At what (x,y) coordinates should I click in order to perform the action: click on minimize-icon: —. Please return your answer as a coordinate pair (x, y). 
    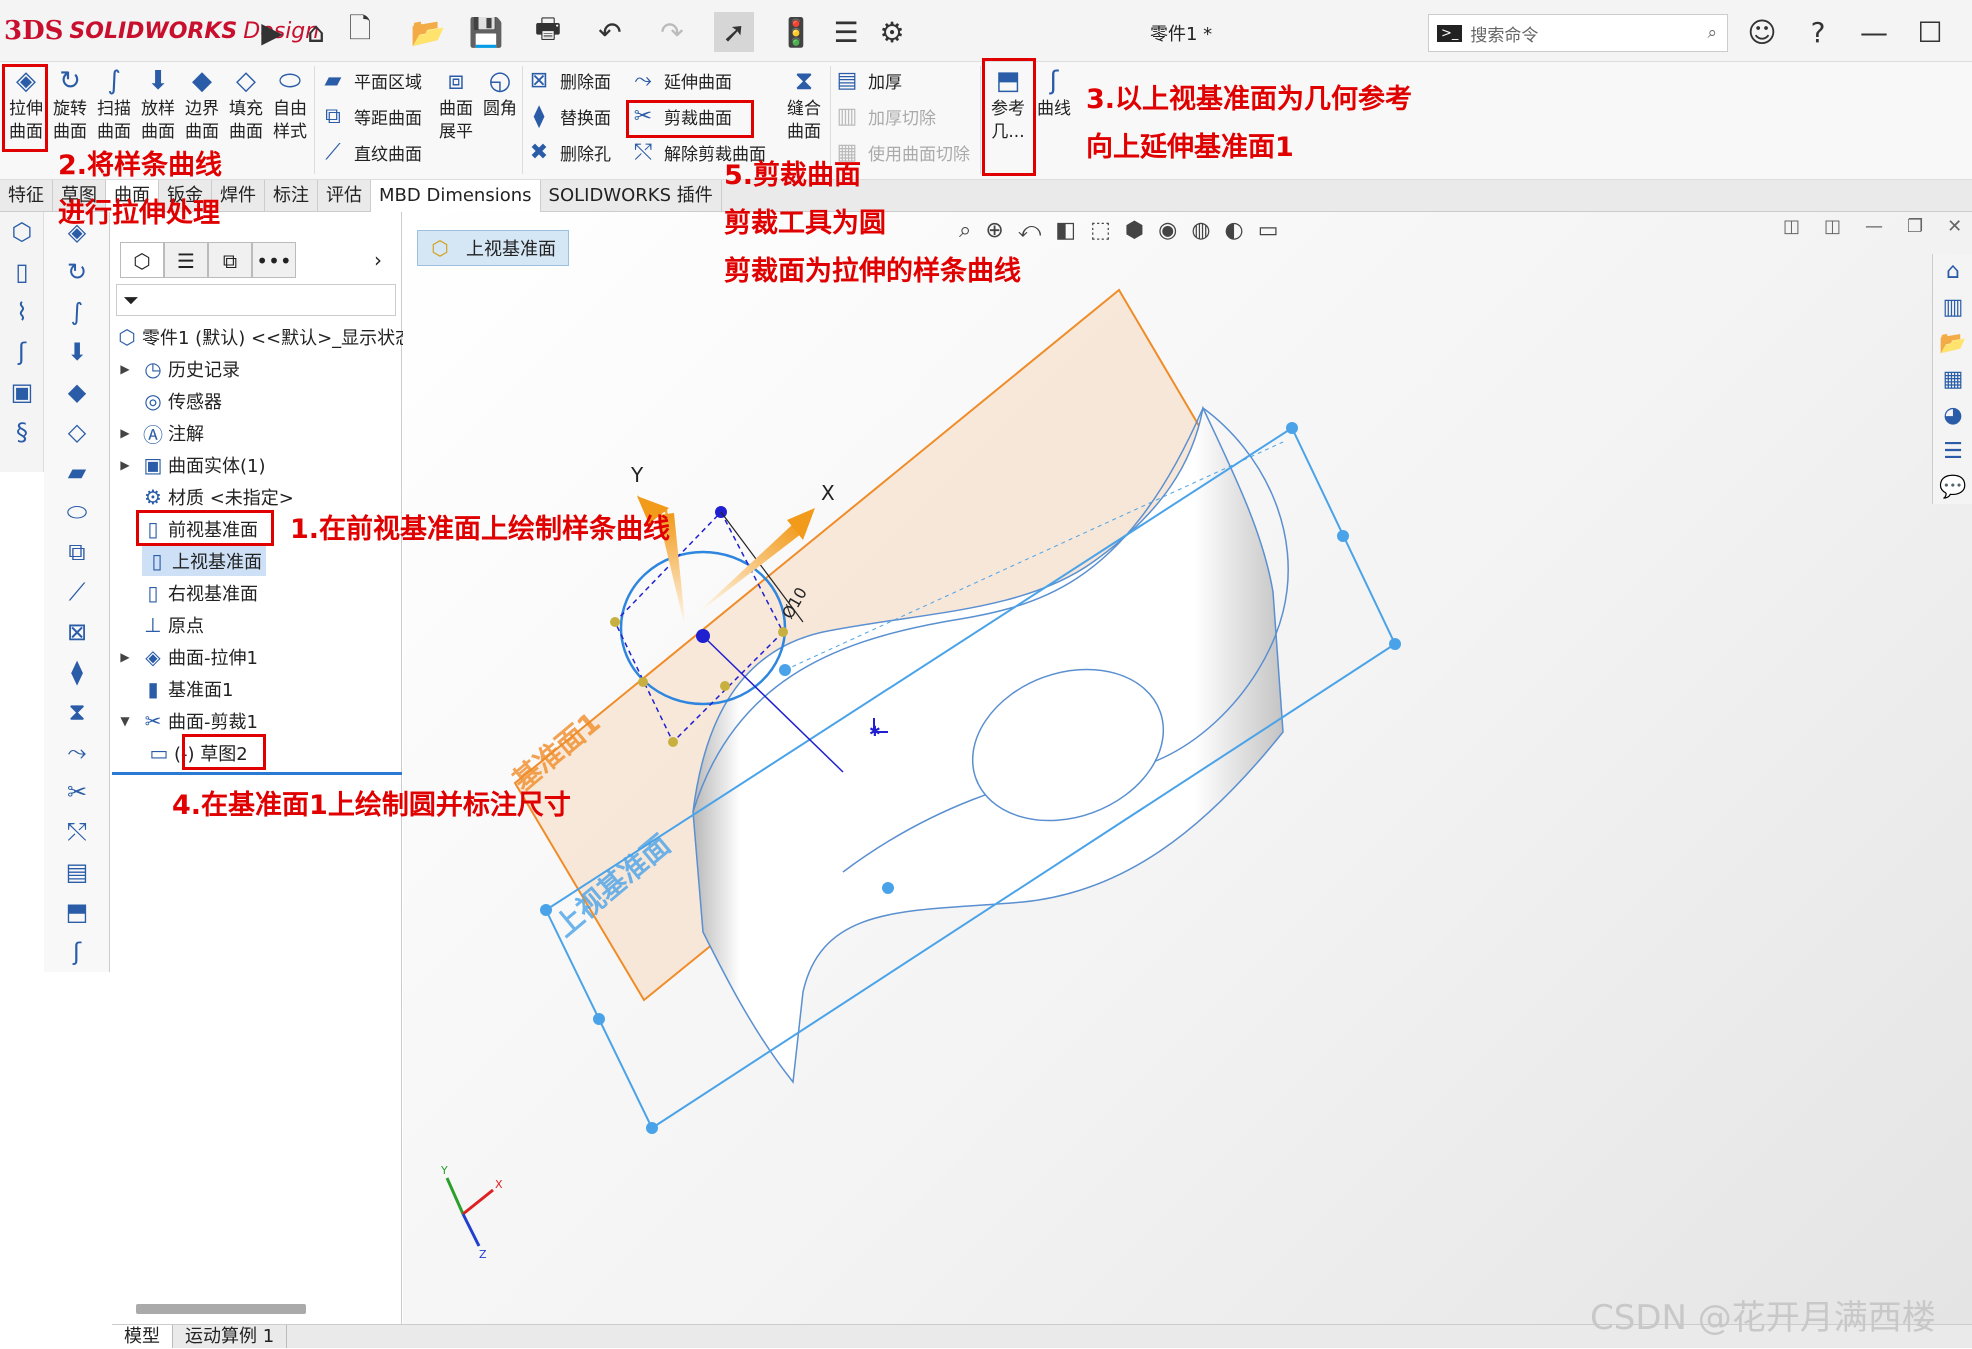
    Looking at the image, I should click on (1874, 32).